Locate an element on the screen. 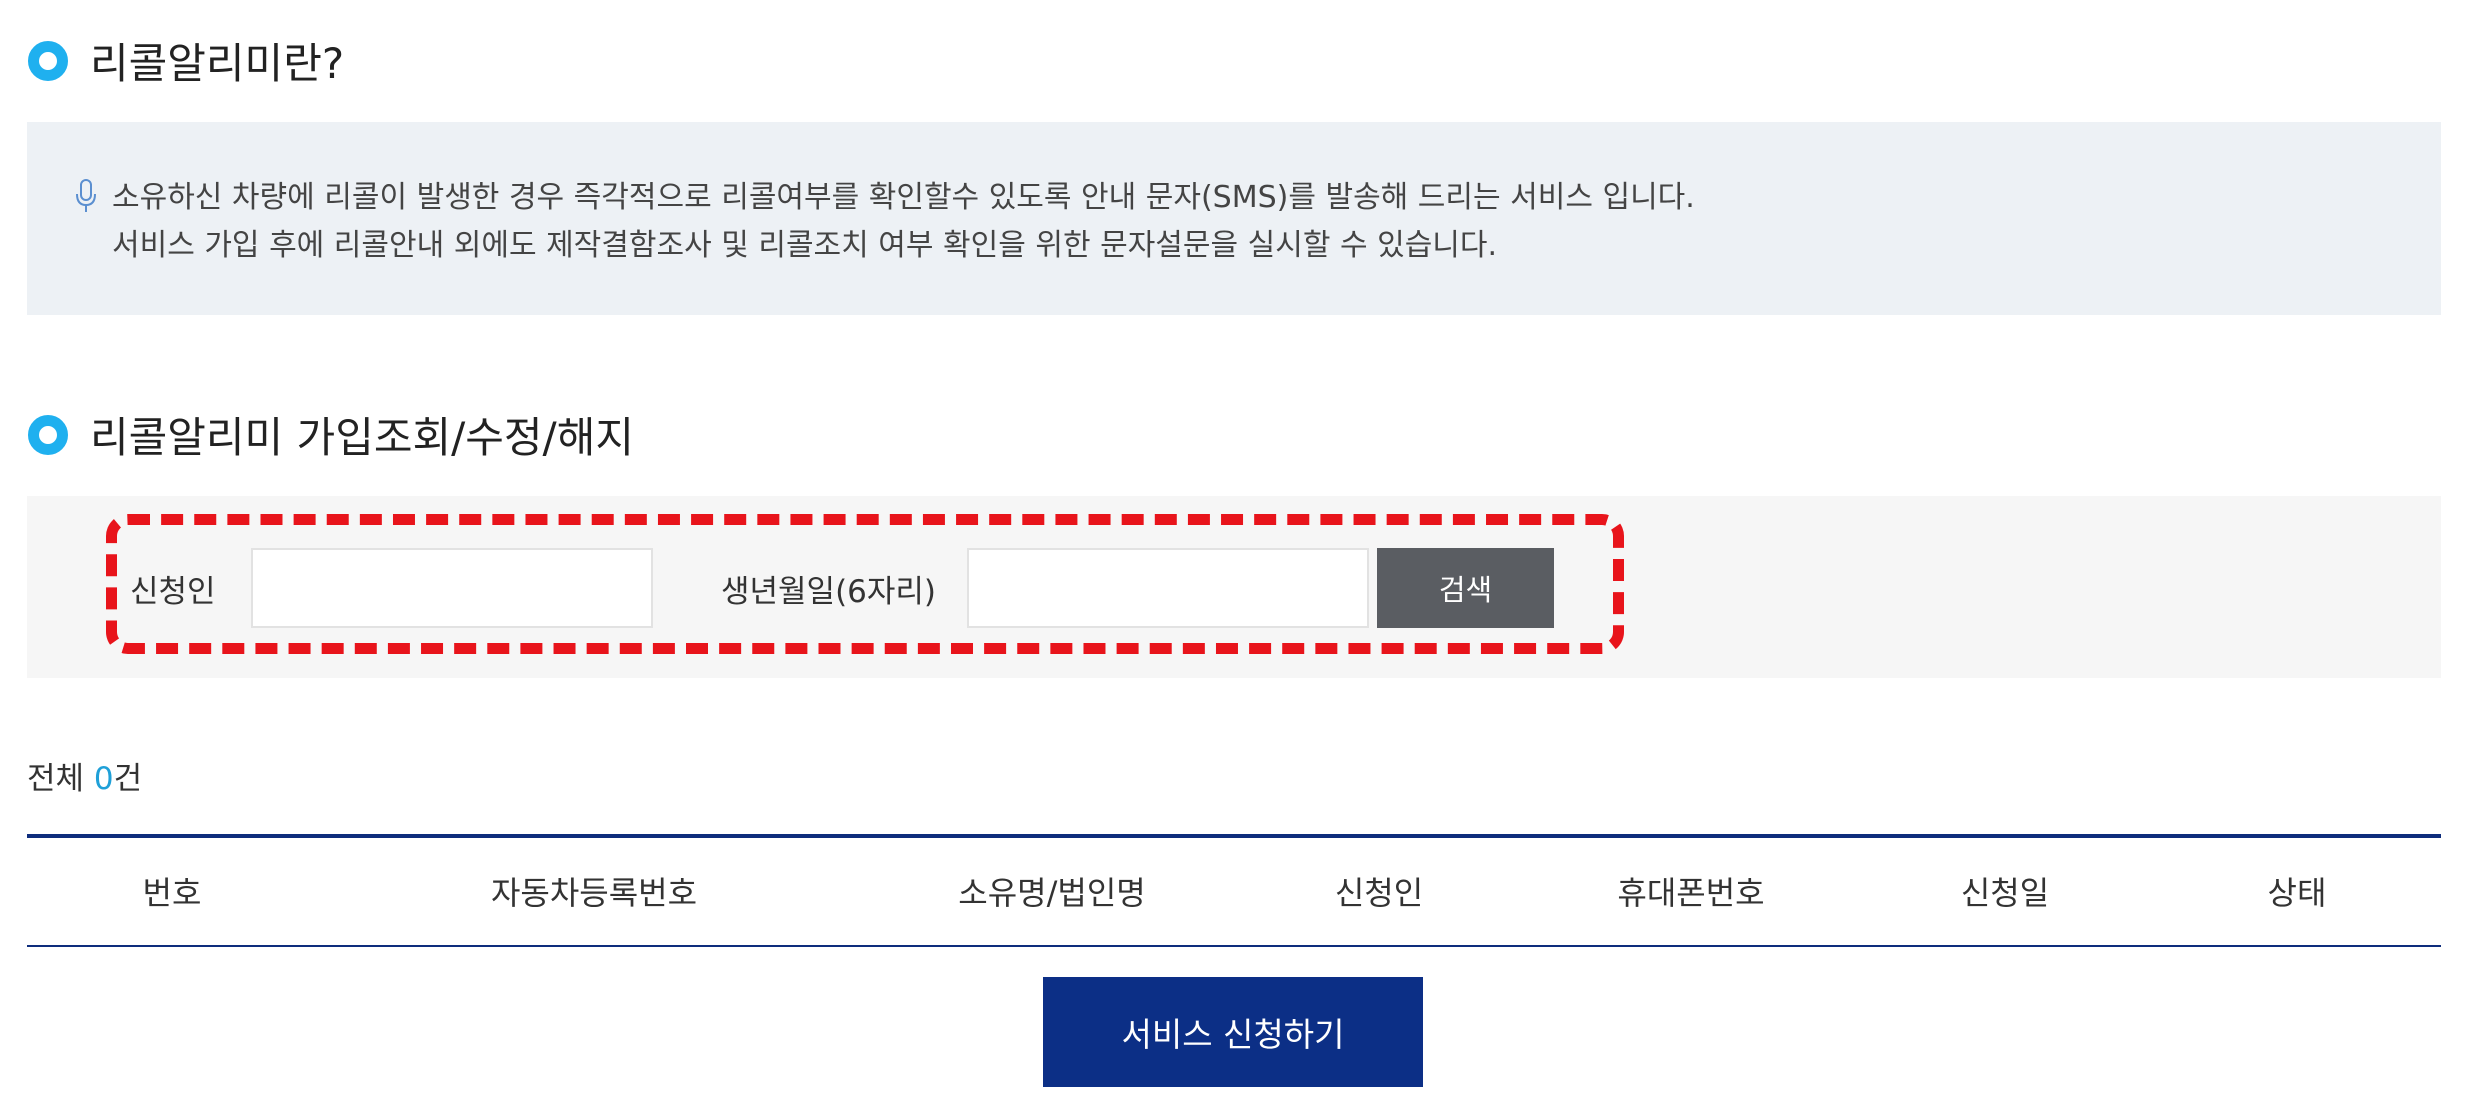 This screenshot has width=2468, height=1115. section-title-lookup: 리콜알리미 가입조회/수정/해지 is located at coordinates (331, 434).